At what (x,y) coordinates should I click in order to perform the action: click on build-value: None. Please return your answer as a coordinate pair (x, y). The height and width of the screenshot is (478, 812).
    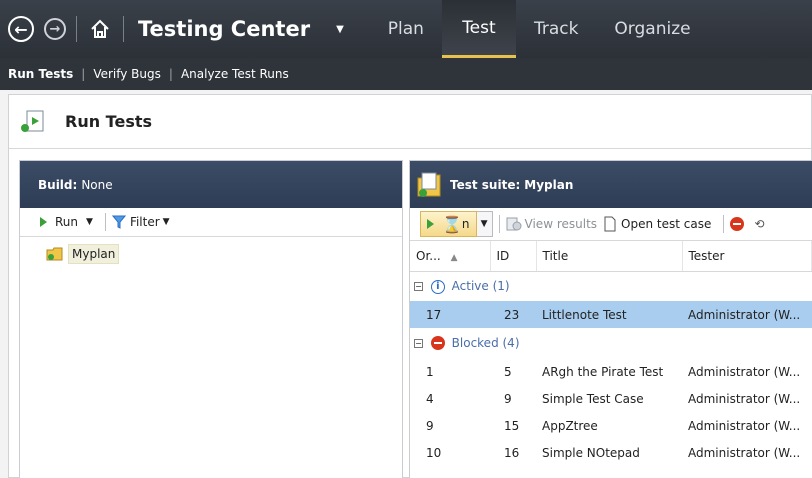
    Looking at the image, I should click on (96, 185).